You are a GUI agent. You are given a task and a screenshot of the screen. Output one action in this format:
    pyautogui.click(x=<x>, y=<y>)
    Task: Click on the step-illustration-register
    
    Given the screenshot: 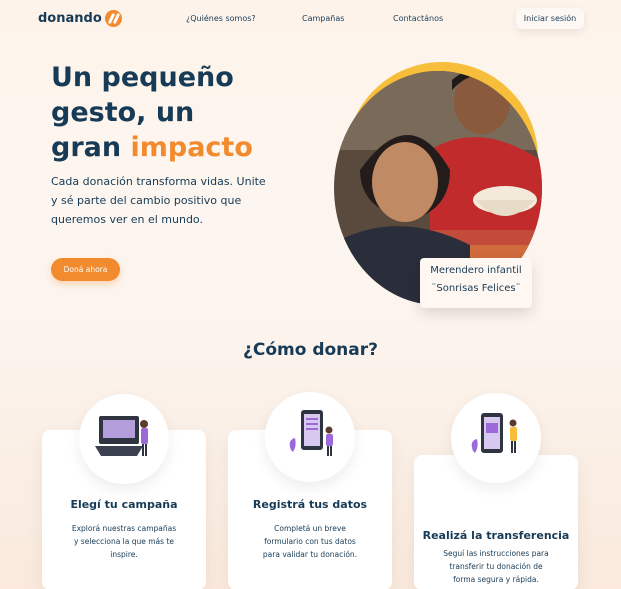 What is the action you would take?
    pyautogui.click(x=310, y=437)
    